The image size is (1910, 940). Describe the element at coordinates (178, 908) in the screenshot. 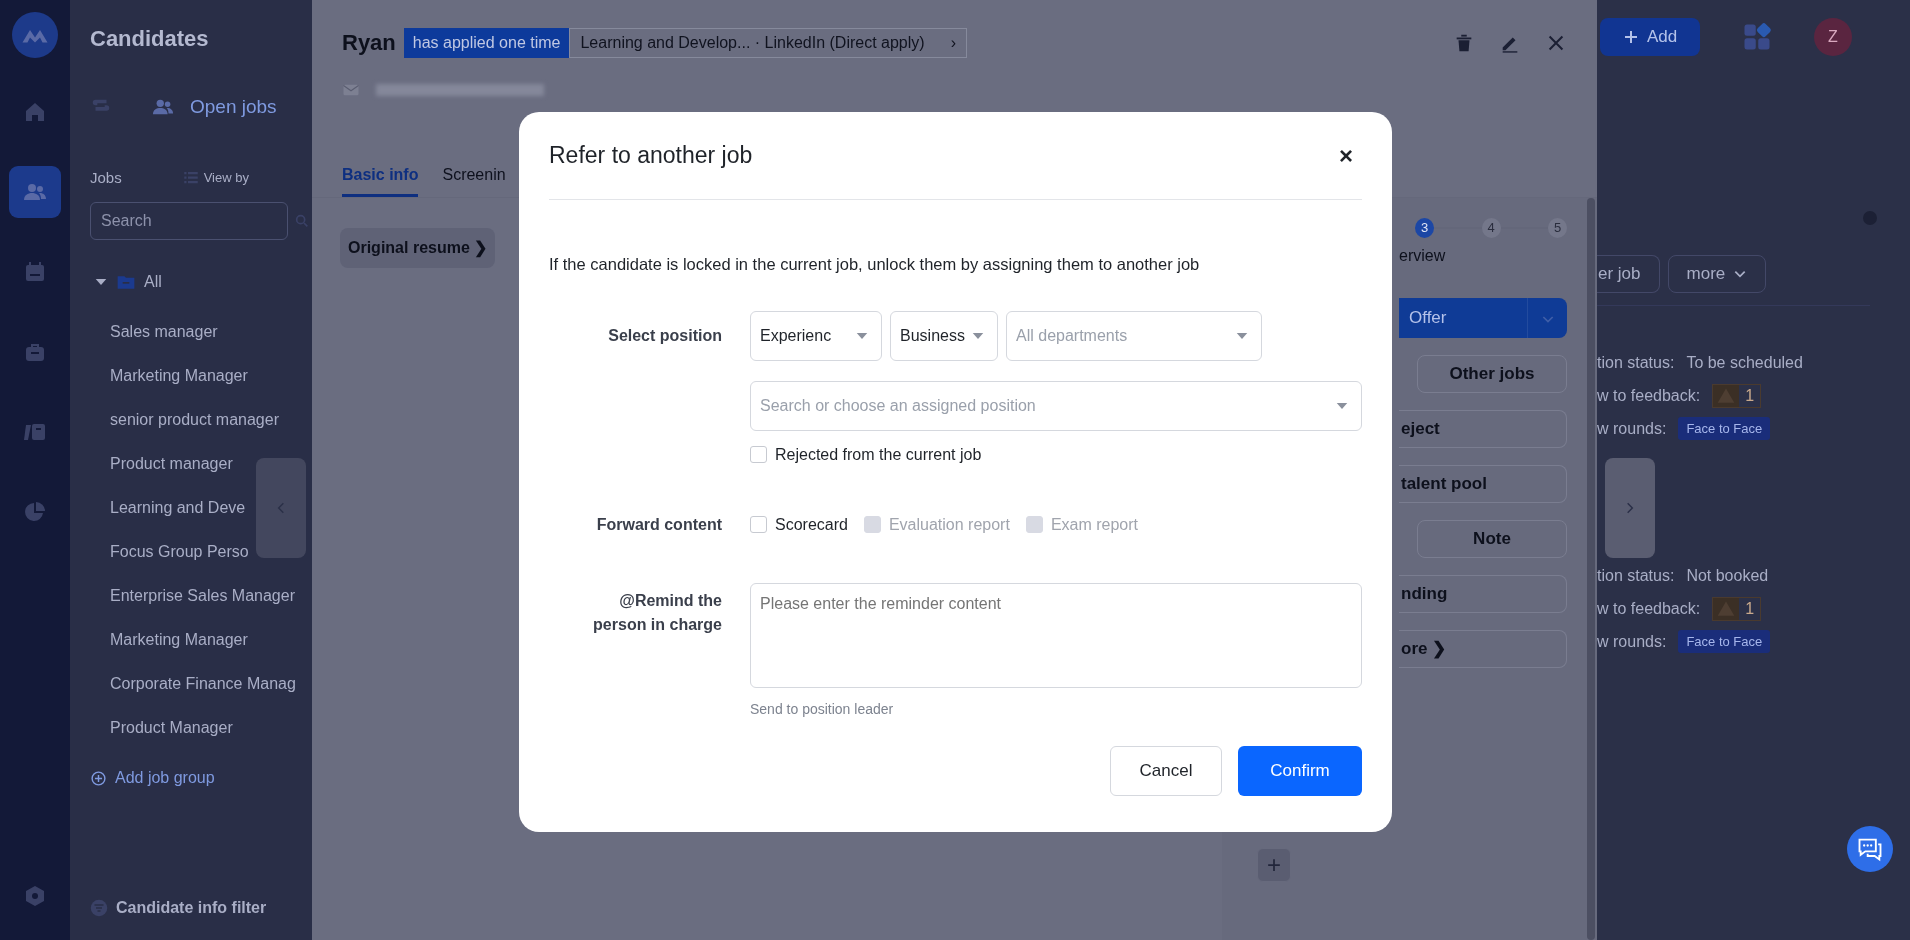

I see `filter-button: Candidate info filter` at that location.